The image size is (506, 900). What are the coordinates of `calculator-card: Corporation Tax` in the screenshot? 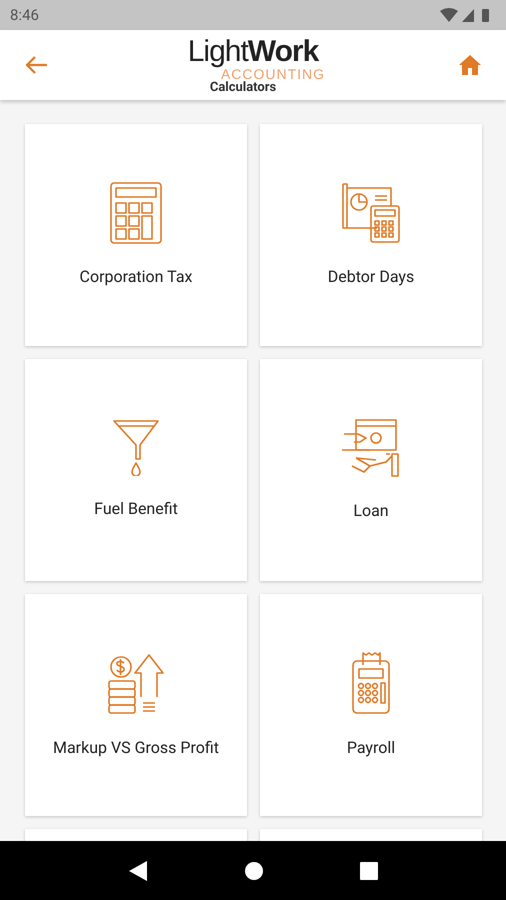 It's located at (136, 235).